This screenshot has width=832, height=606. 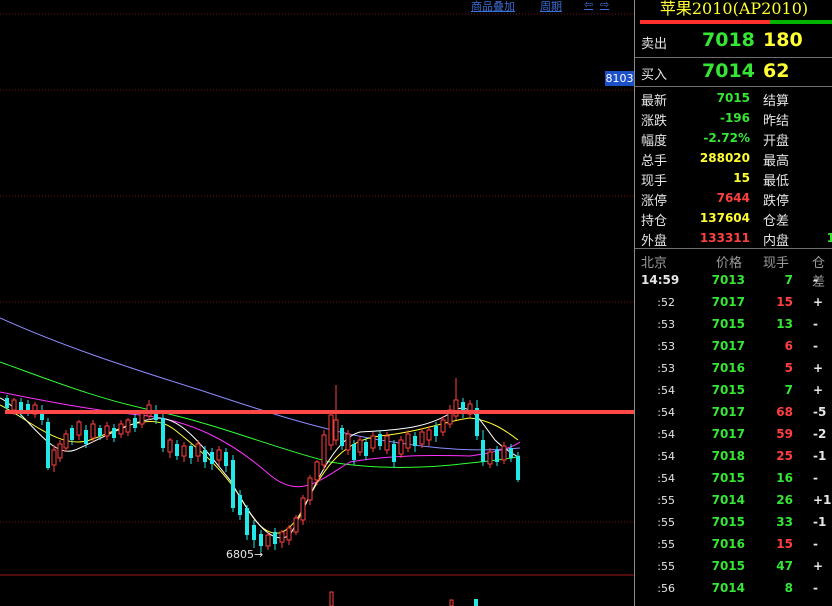 What do you see at coordinates (776, 141) in the screenshot?
I see `stat-label: 开盘` at bounding box center [776, 141].